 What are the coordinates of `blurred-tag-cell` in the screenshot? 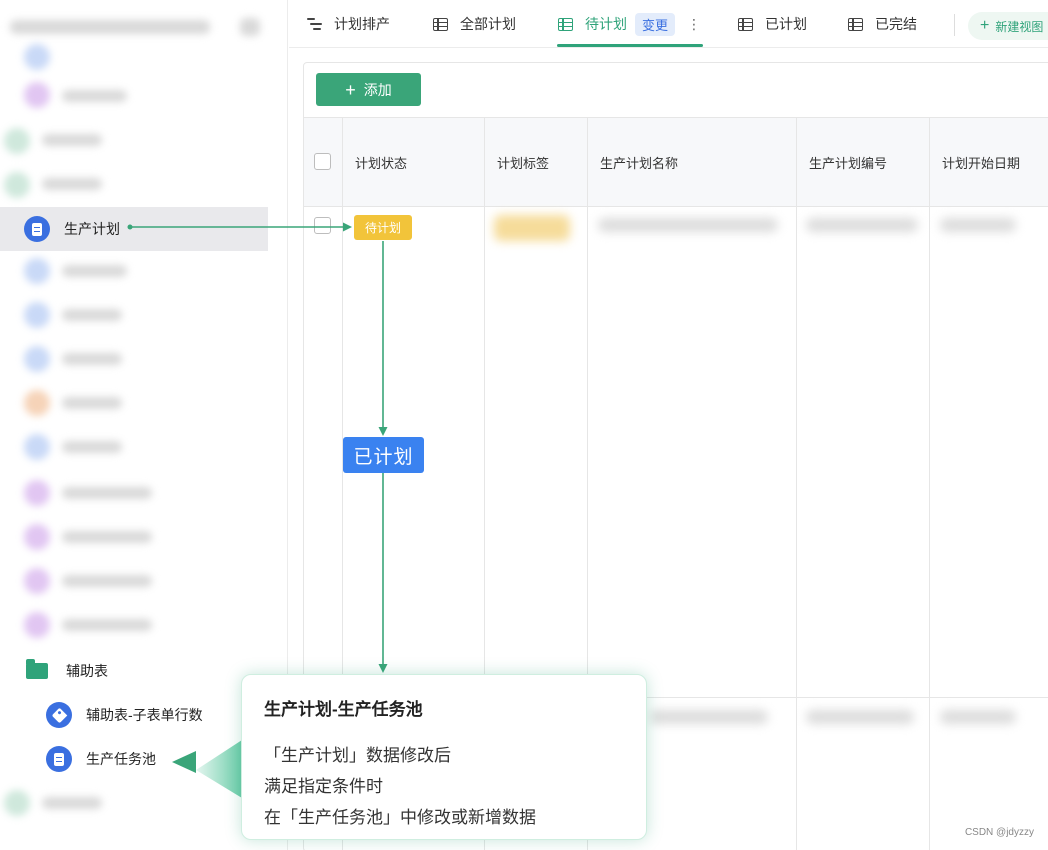 It's located at (532, 228).